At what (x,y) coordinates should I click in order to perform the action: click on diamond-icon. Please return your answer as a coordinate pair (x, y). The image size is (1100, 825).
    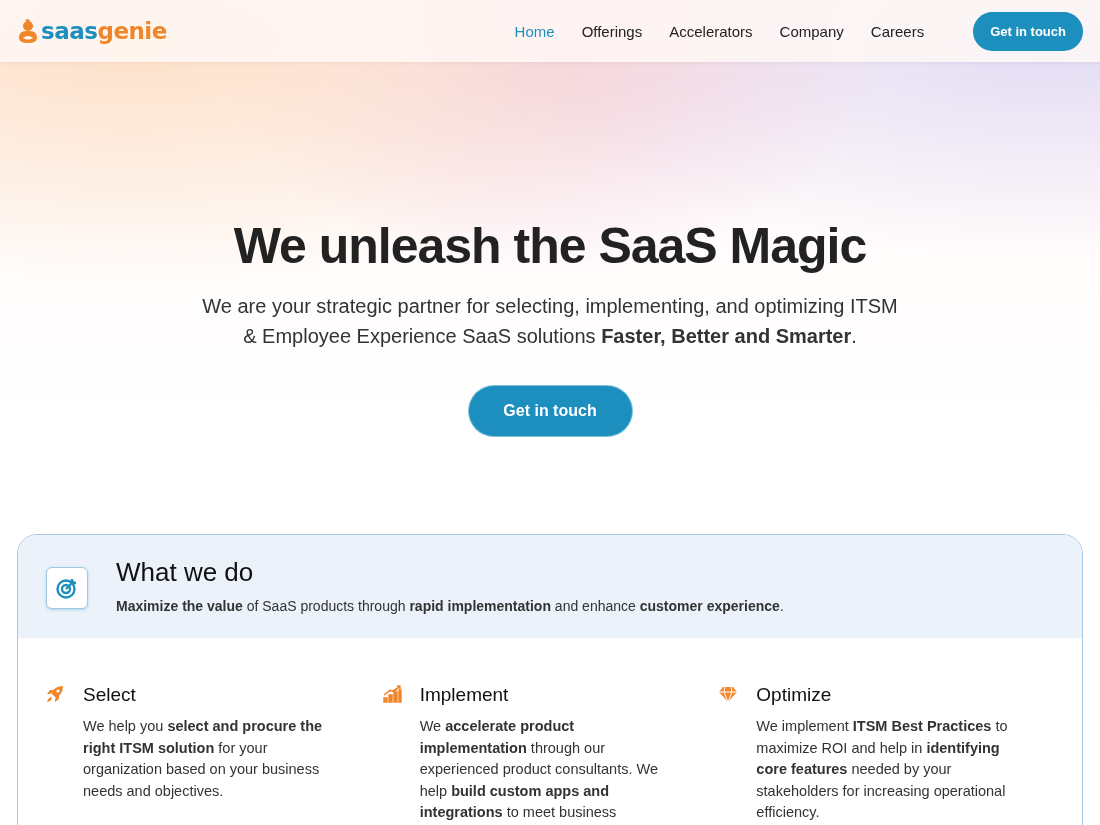
    Looking at the image, I should click on (728, 694).